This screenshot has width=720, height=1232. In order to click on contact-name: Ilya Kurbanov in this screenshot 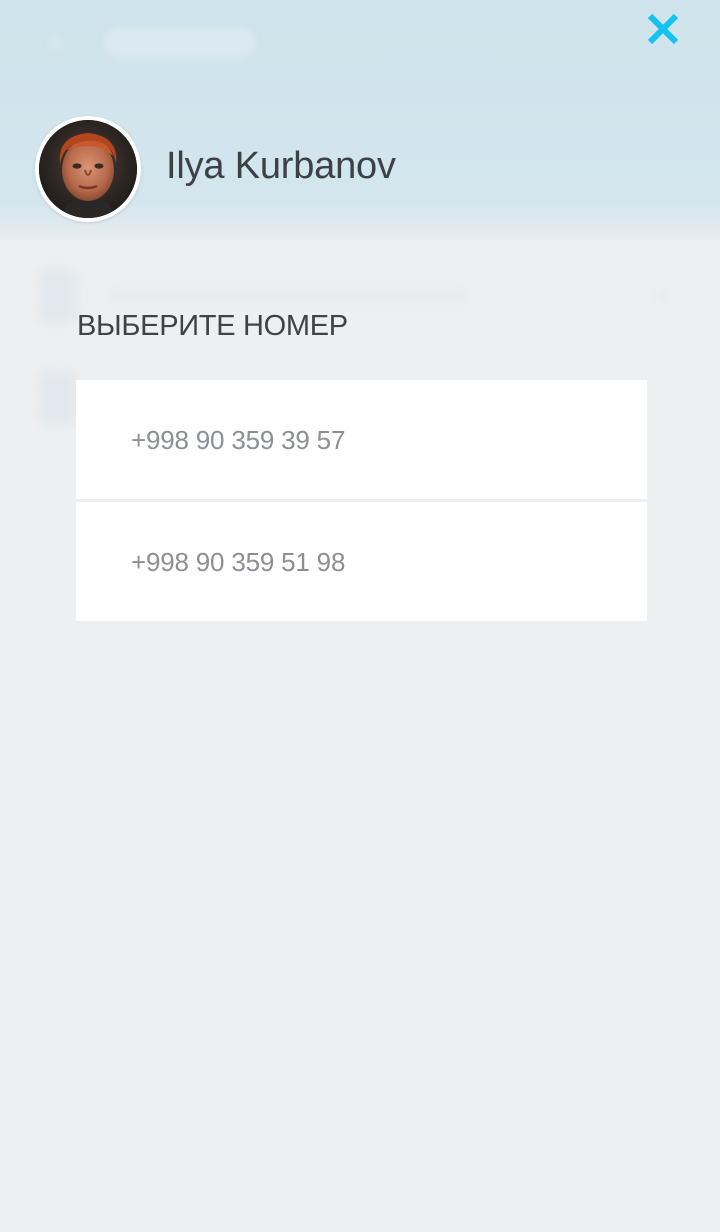, I will do `click(281, 166)`.